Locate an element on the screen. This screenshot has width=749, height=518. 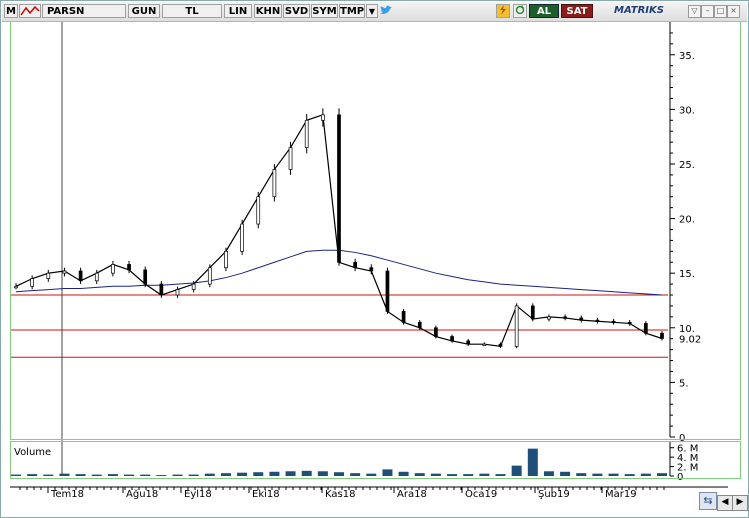
x-tick-label: Mar19 is located at coordinates (621, 494).